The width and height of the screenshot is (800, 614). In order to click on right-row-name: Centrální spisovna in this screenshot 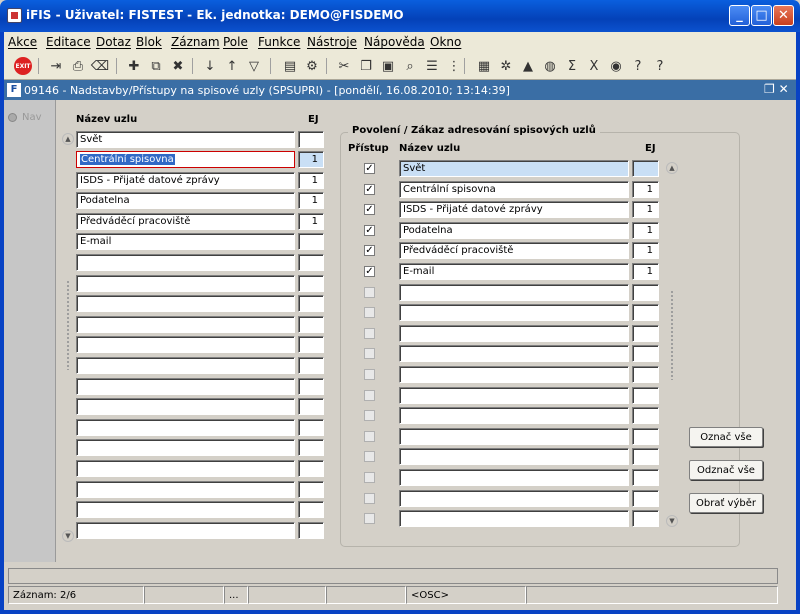, I will do `click(514, 189)`.